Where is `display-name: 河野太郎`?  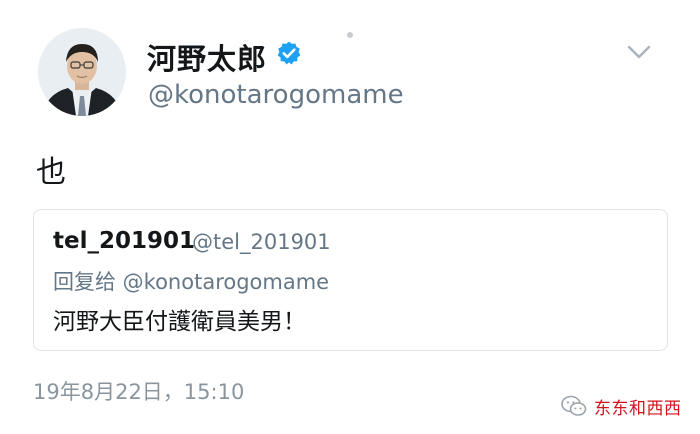 display-name: 河野太郎 is located at coordinates (207, 57).